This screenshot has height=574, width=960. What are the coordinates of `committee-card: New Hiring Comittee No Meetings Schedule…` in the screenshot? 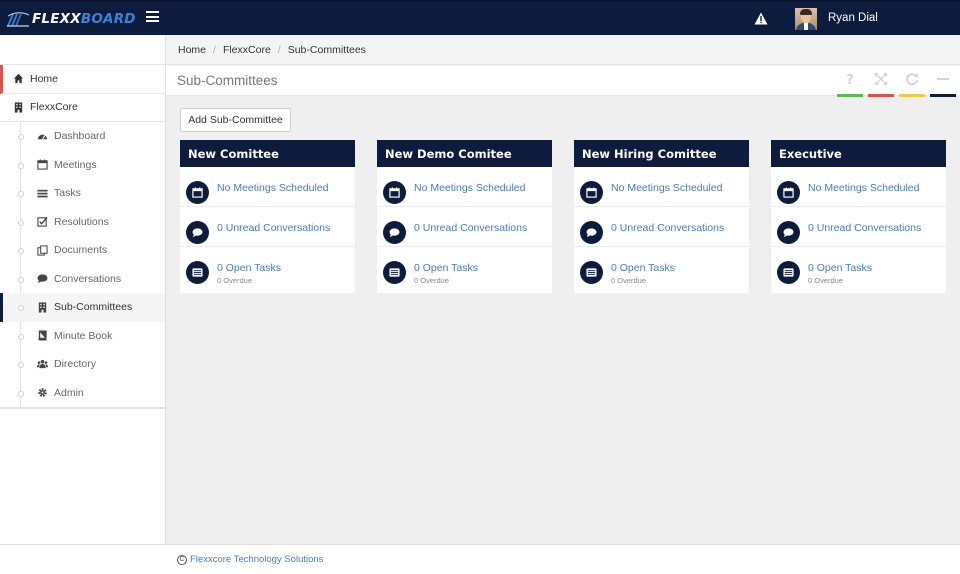 It's located at (661, 216).